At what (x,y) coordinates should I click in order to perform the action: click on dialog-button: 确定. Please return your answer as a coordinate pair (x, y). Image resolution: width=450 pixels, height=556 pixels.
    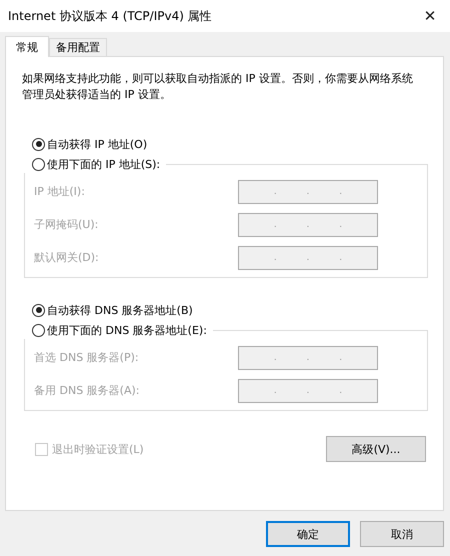
    Looking at the image, I should click on (308, 534).